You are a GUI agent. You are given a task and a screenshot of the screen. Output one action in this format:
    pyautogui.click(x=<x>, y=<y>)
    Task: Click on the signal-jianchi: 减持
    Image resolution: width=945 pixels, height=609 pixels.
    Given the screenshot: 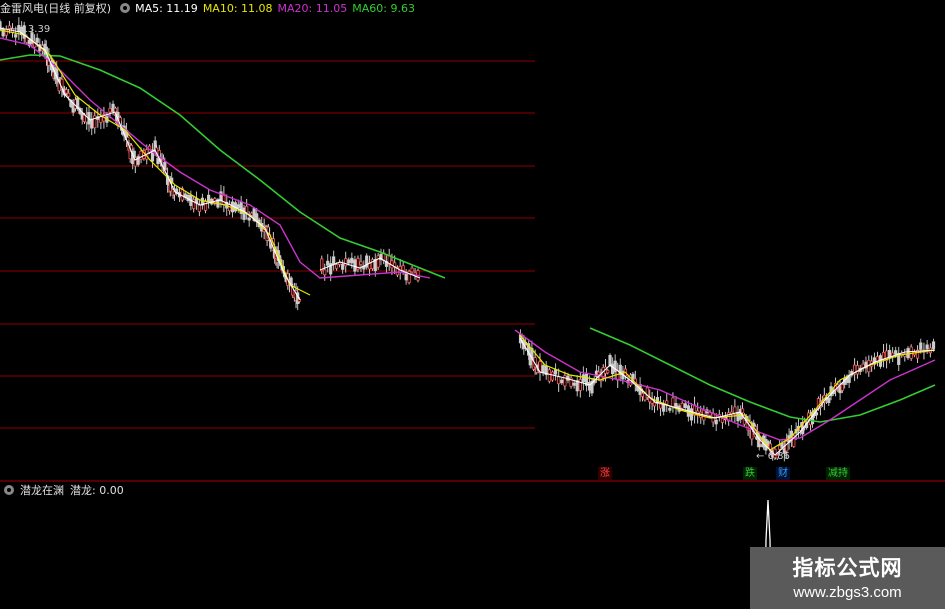 What is the action you would take?
    pyautogui.click(x=838, y=473)
    